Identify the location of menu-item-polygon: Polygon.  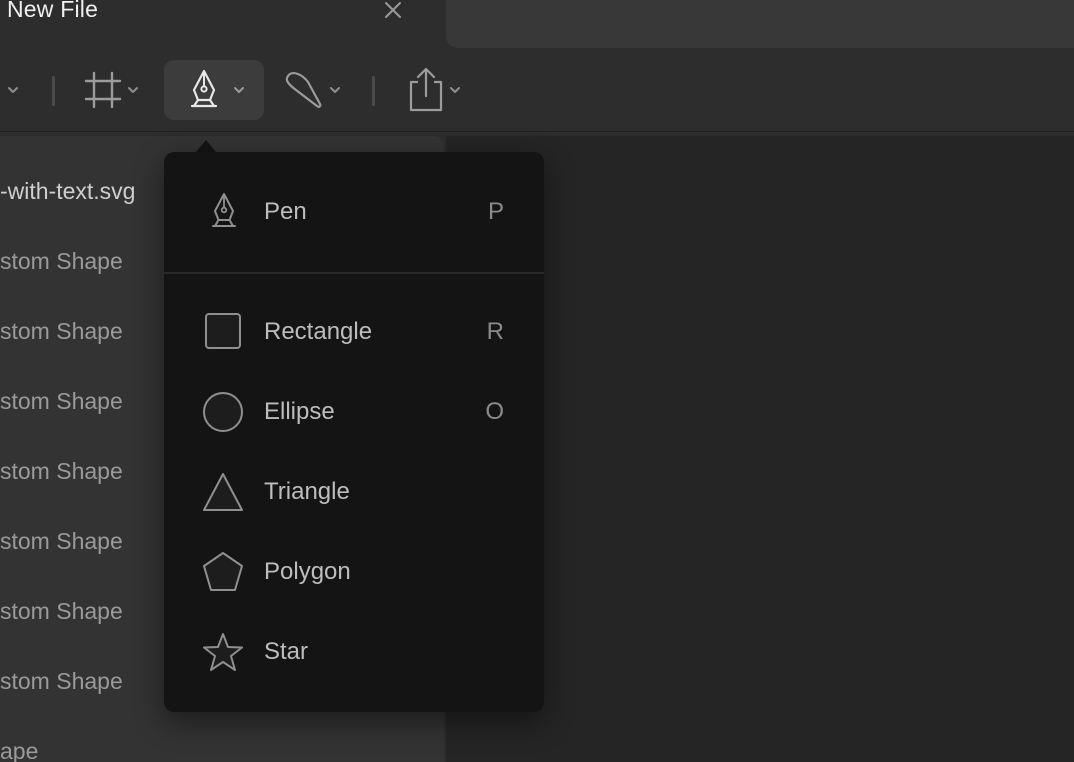
(354, 572).